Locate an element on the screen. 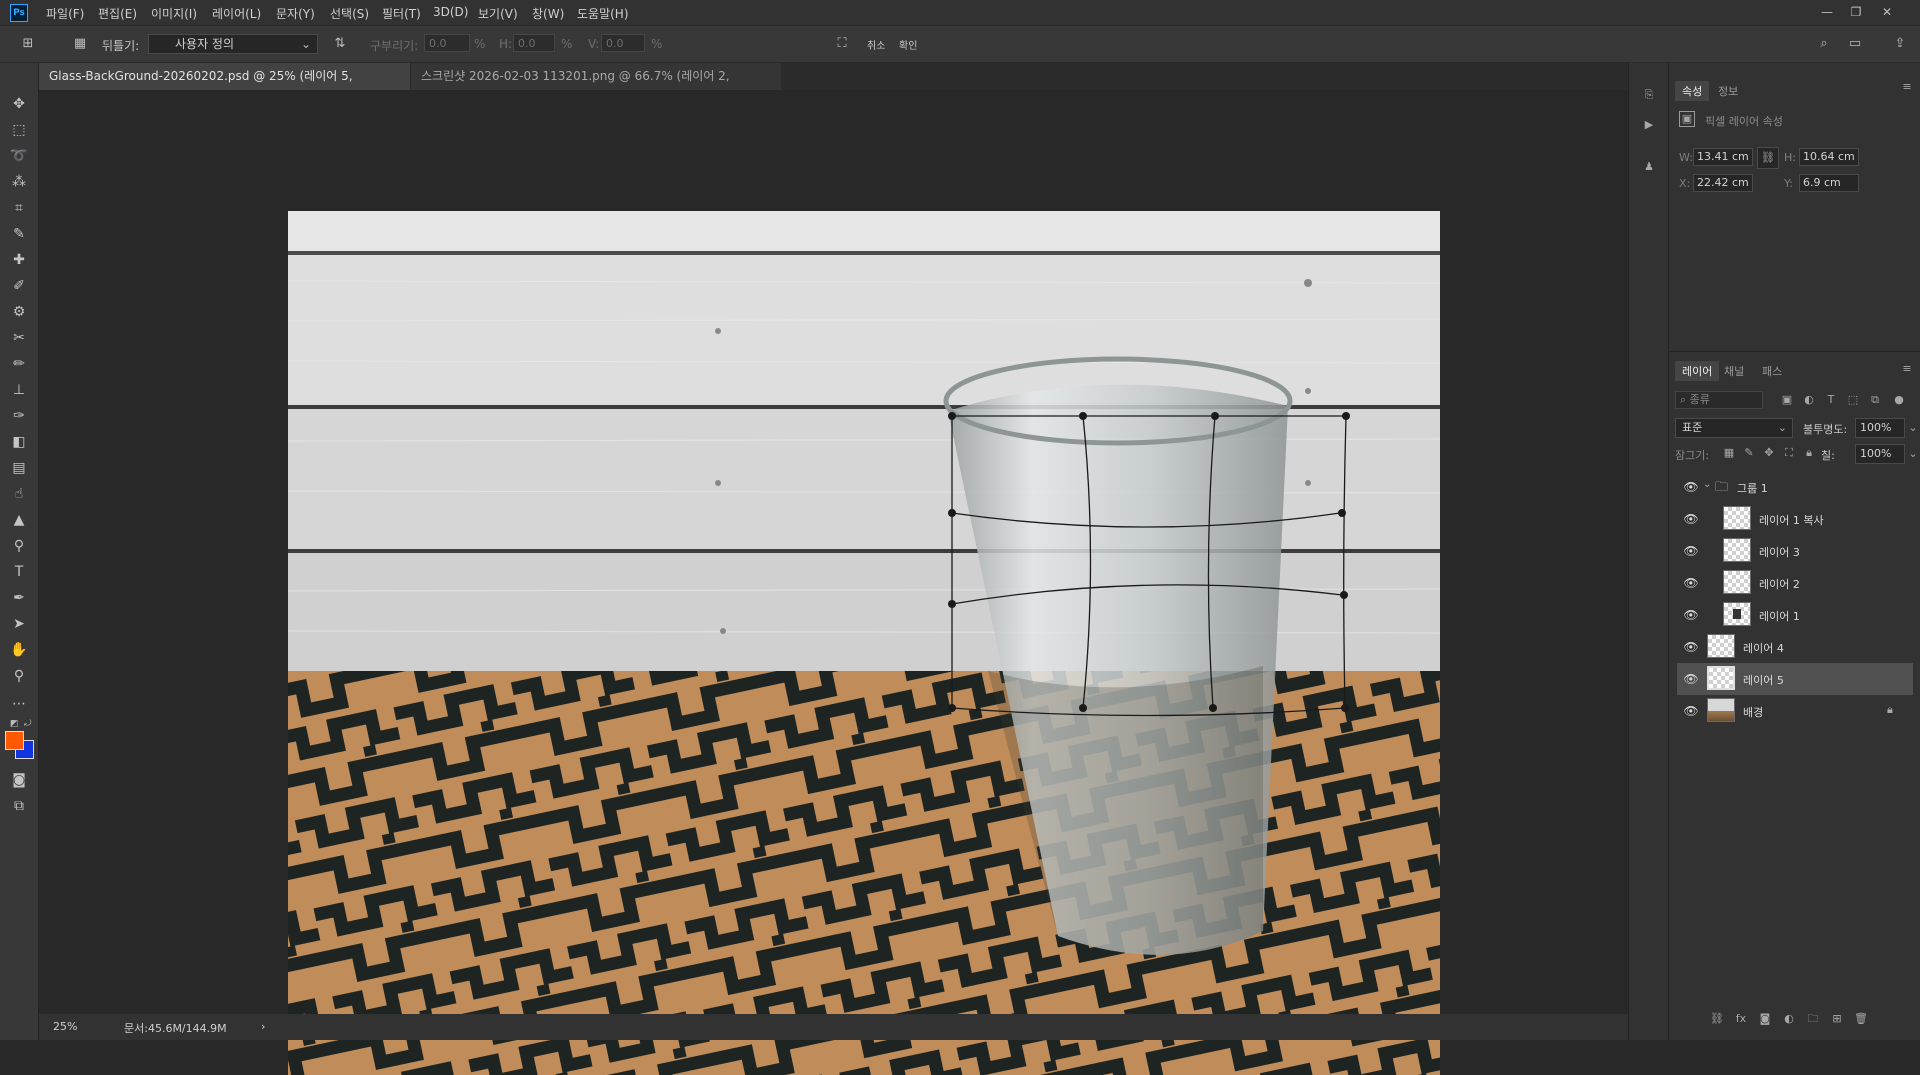 The width and height of the screenshot is (1920, 1075). bend-input: 0.0 is located at coordinates (447, 43).